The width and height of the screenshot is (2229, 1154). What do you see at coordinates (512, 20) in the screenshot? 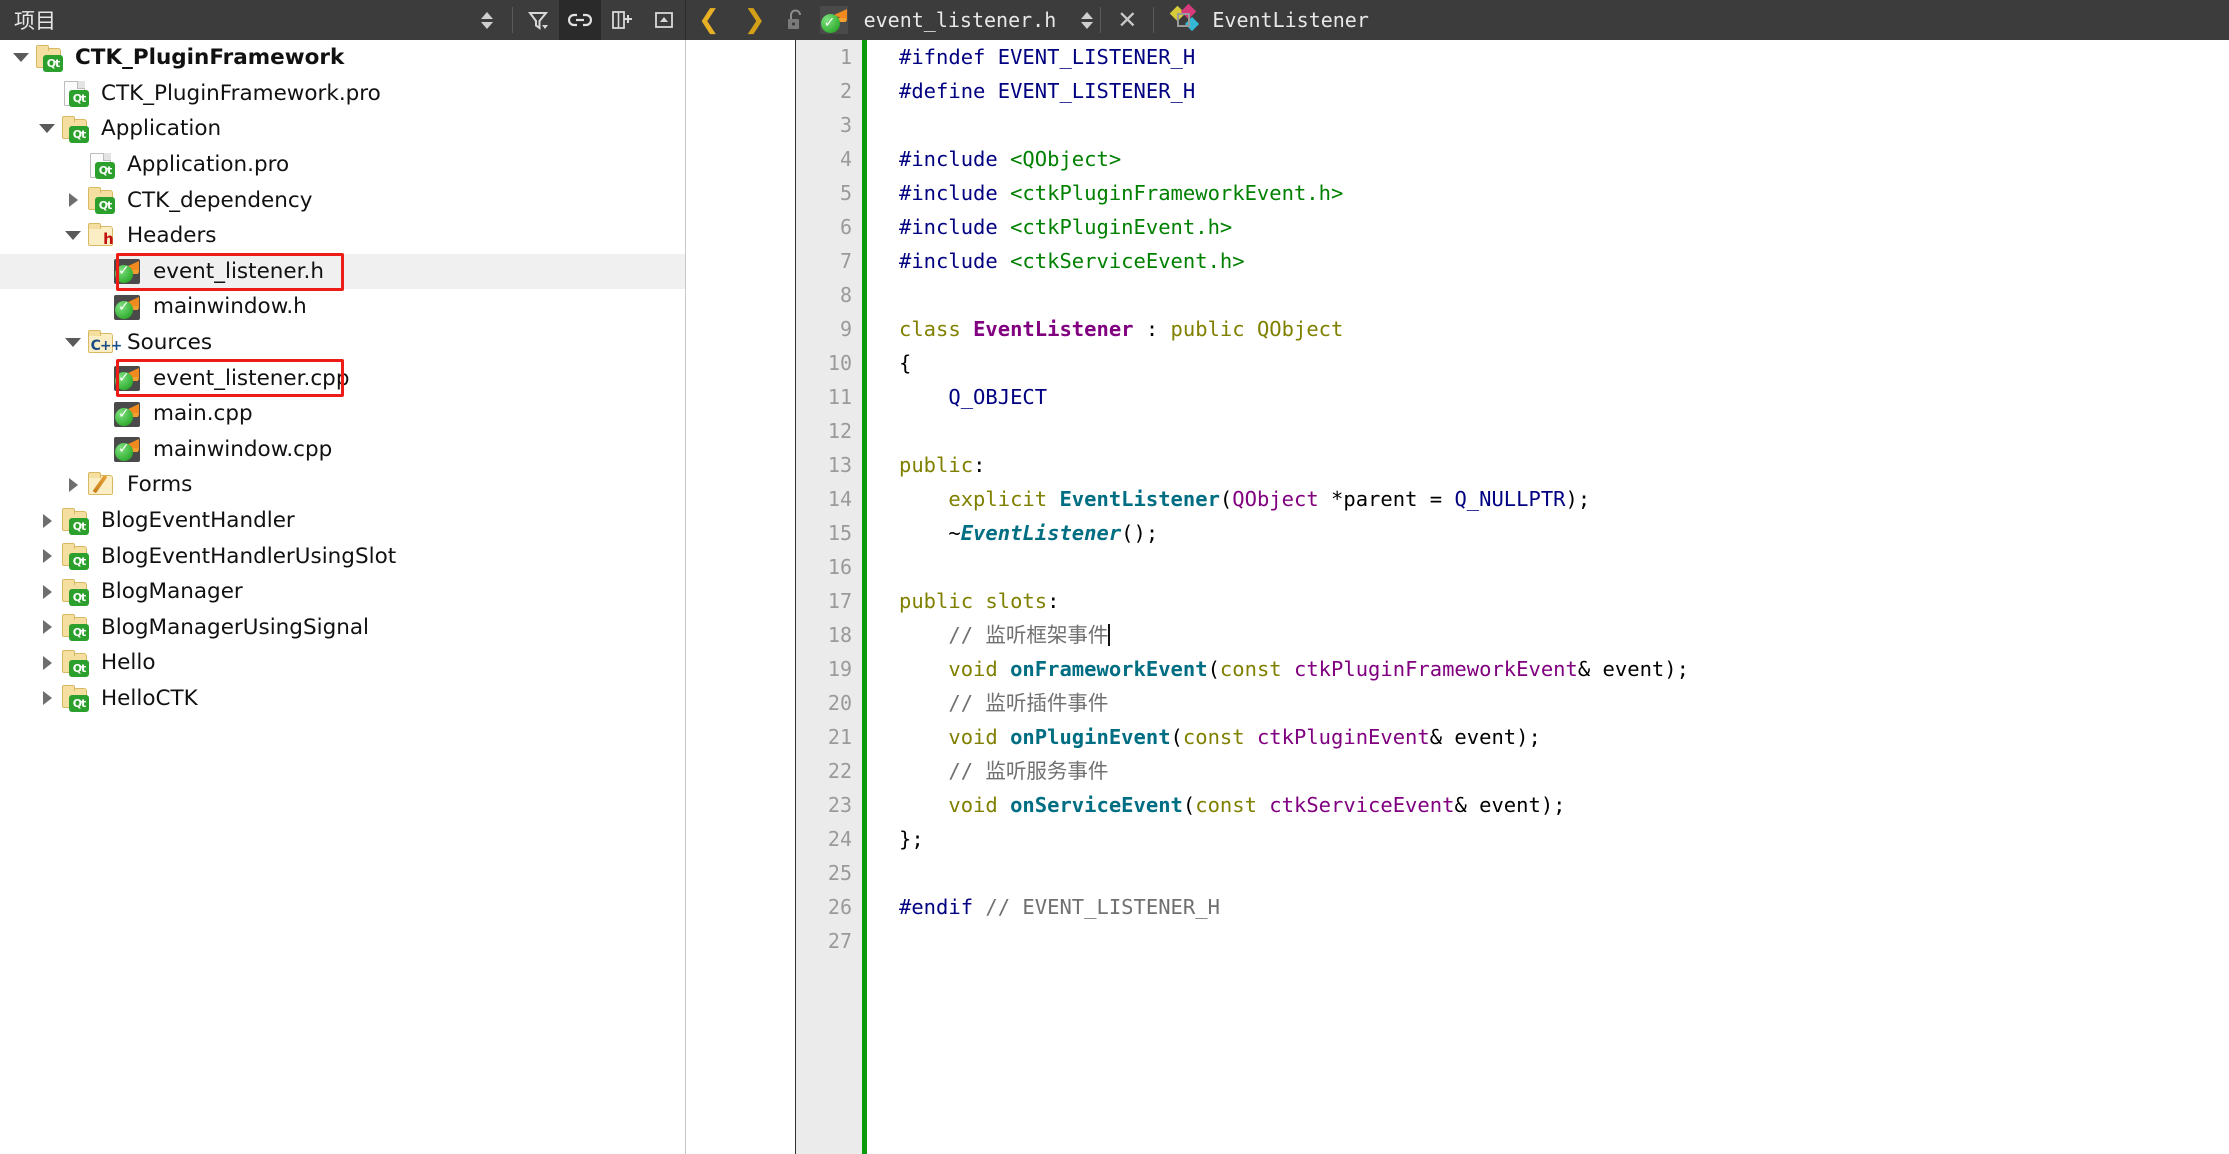
I see `toolbar-divider` at bounding box center [512, 20].